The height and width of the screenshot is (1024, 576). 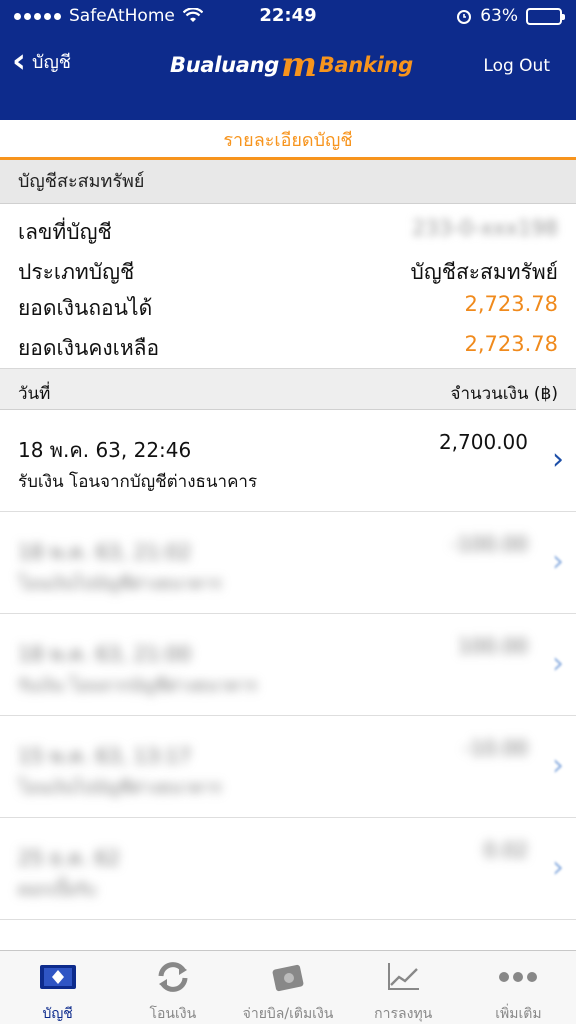 What do you see at coordinates (511, 304) in the screenshot?
I see `withdrawable-value: 2,723.78` at bounding box center [511, 304].